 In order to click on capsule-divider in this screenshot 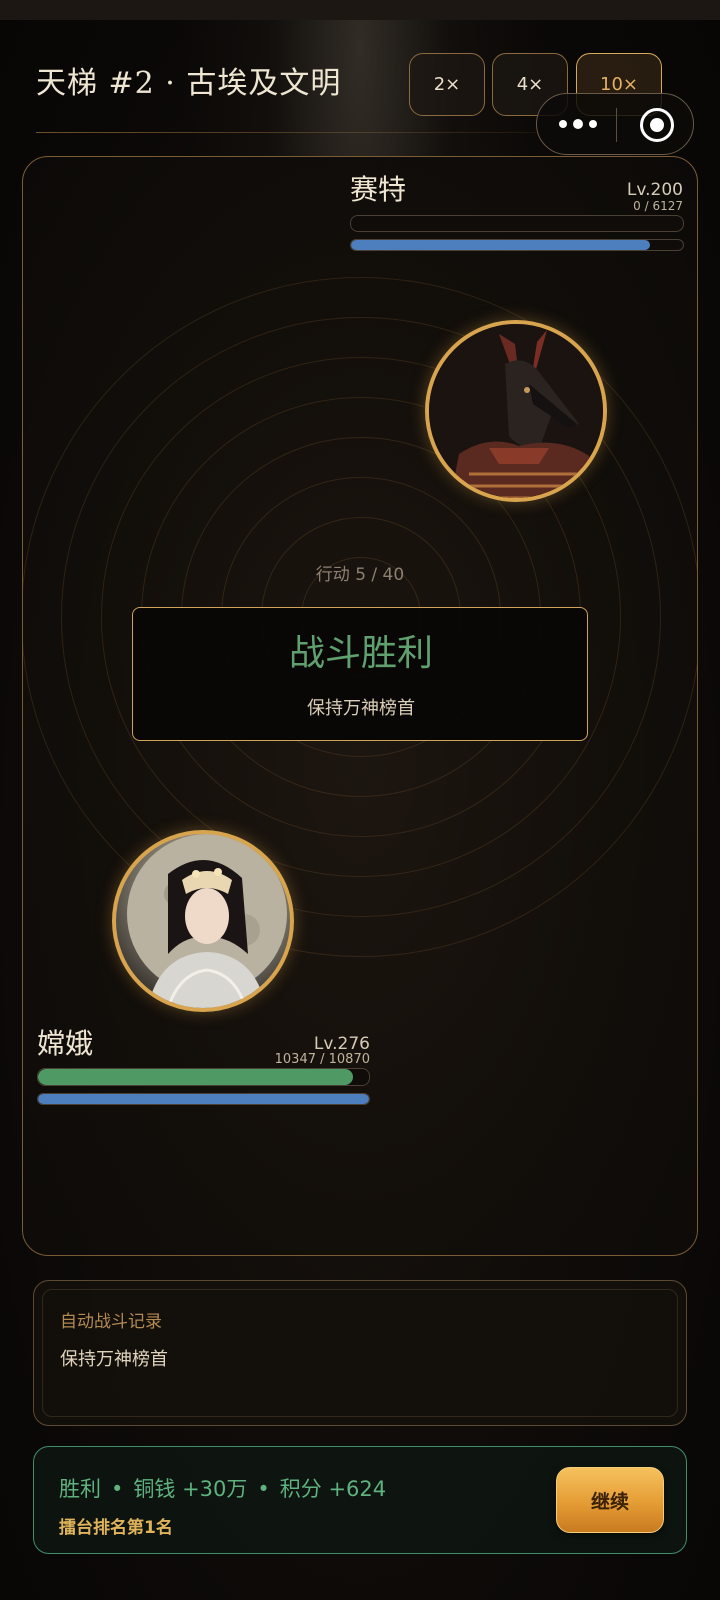, I will do `click(616, 125)`.